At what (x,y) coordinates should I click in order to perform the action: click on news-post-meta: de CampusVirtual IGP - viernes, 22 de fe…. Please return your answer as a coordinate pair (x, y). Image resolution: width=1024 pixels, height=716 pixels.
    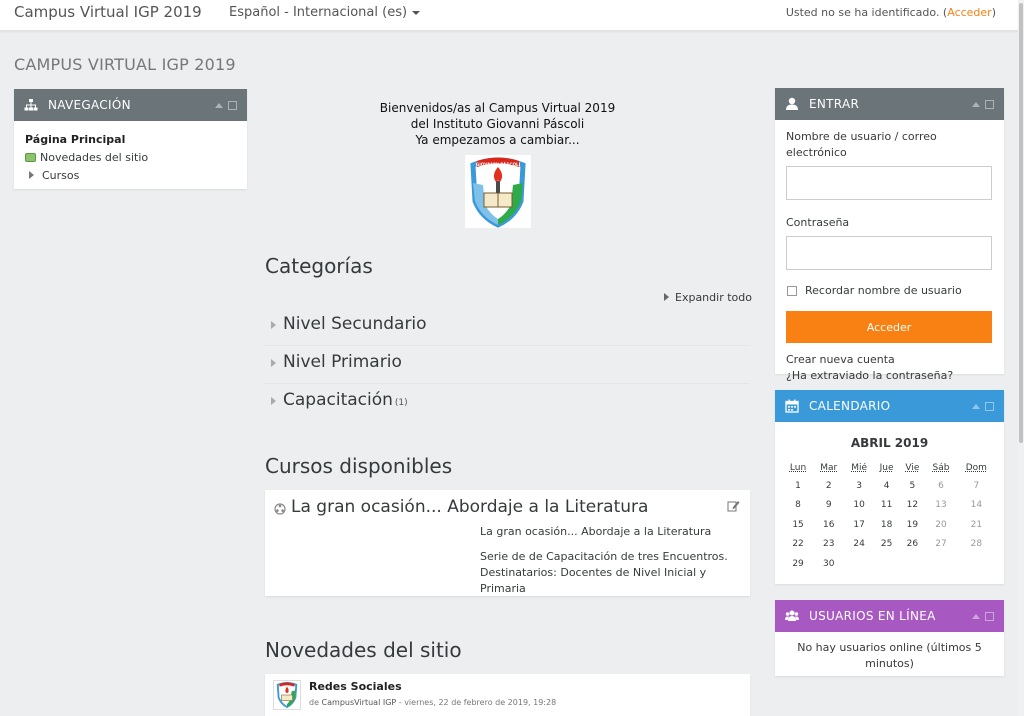
    Looking at the image, I should click on (432, 702).